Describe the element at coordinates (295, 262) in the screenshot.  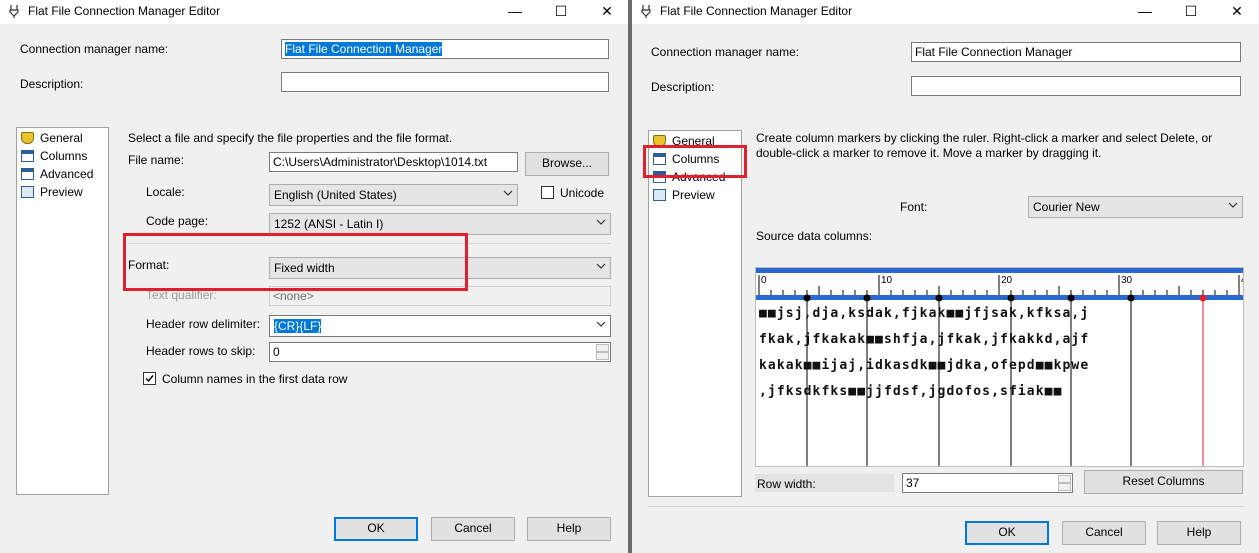
I see `format-highlight-box` at that location.